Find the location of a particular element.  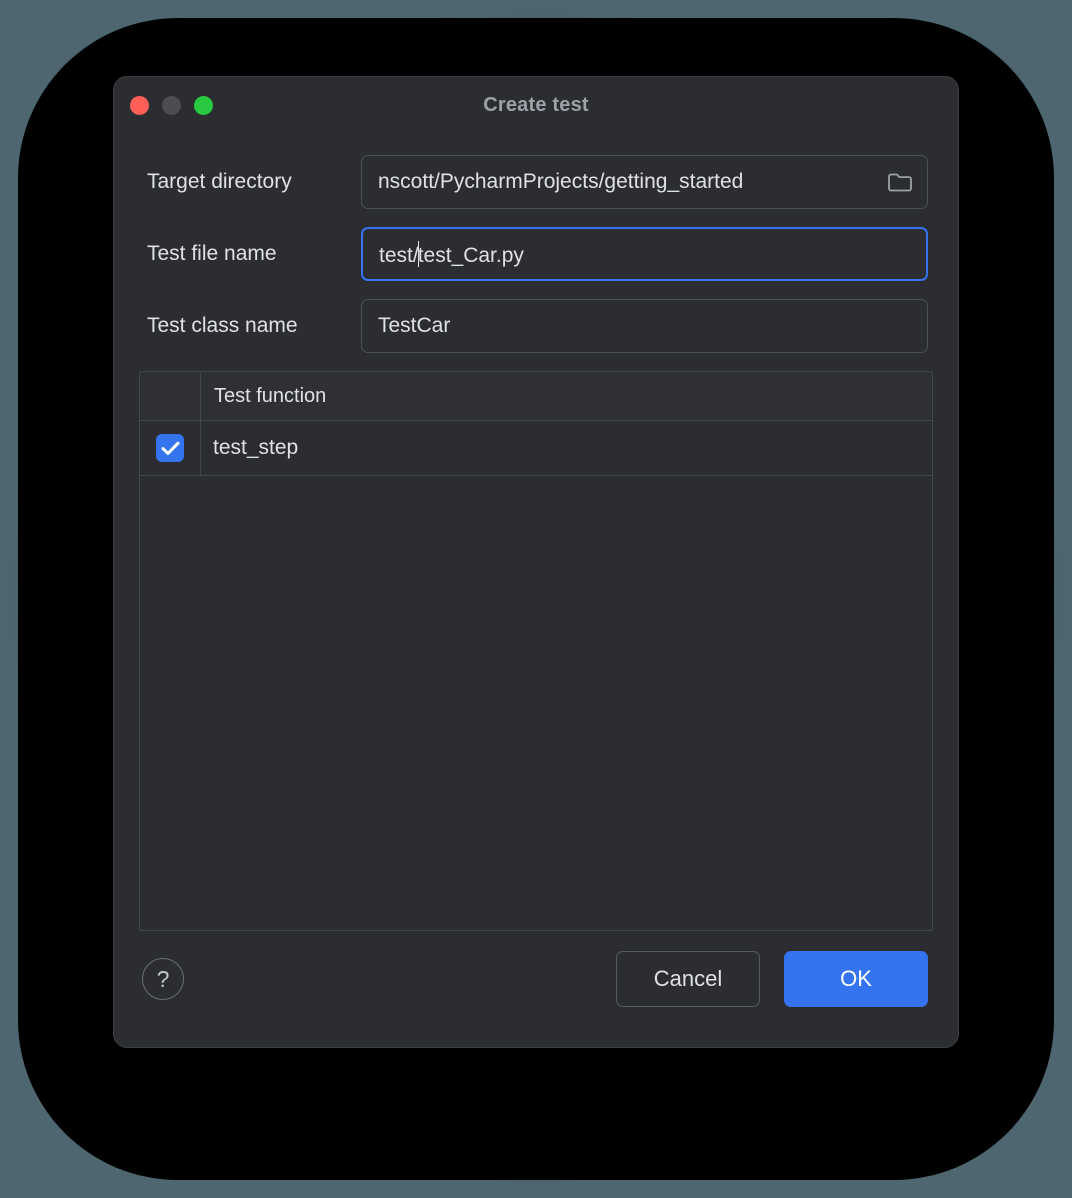

target-directory-input: nscott/PycharmProjects/getting_started is located at coordinates (644, 182).